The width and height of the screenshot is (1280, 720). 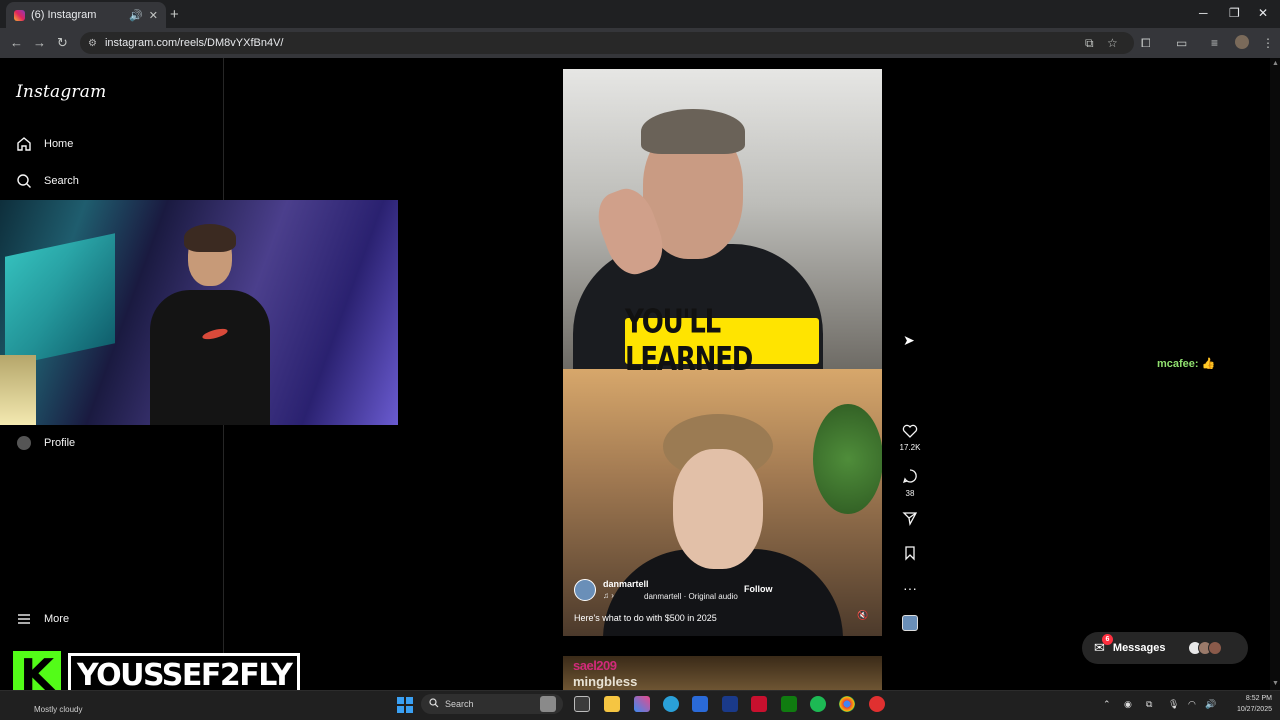 I want to click on profile-avatar-icon, so click(x=24, y=443).